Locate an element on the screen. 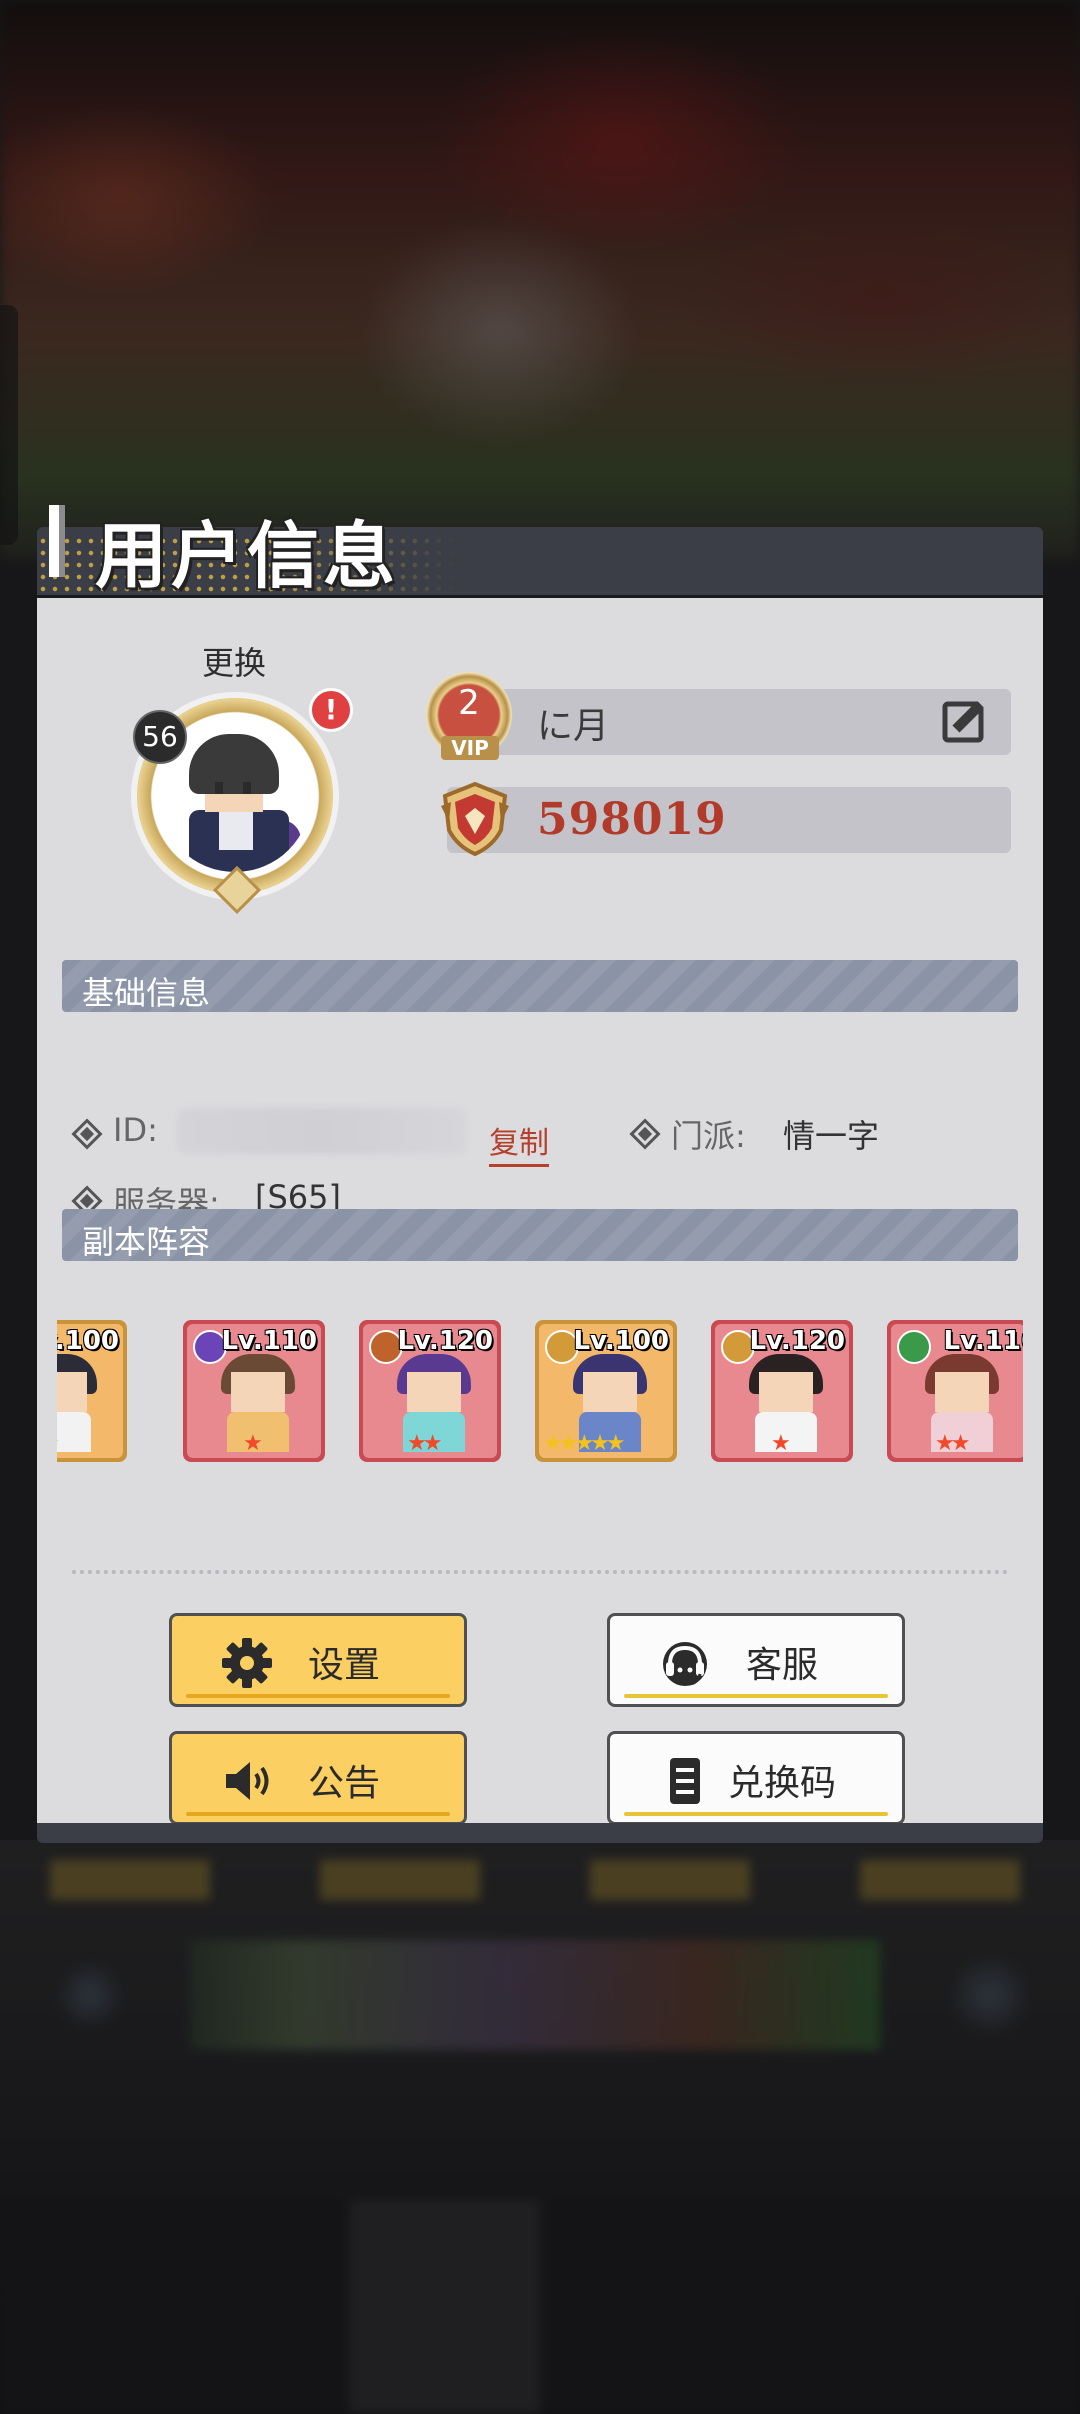 The width and height of the screenshot is (1080, 2414). hero-lineup: Lv.100 ★★★★ Lv.110 ★ is located at coordinates (540, 1395).